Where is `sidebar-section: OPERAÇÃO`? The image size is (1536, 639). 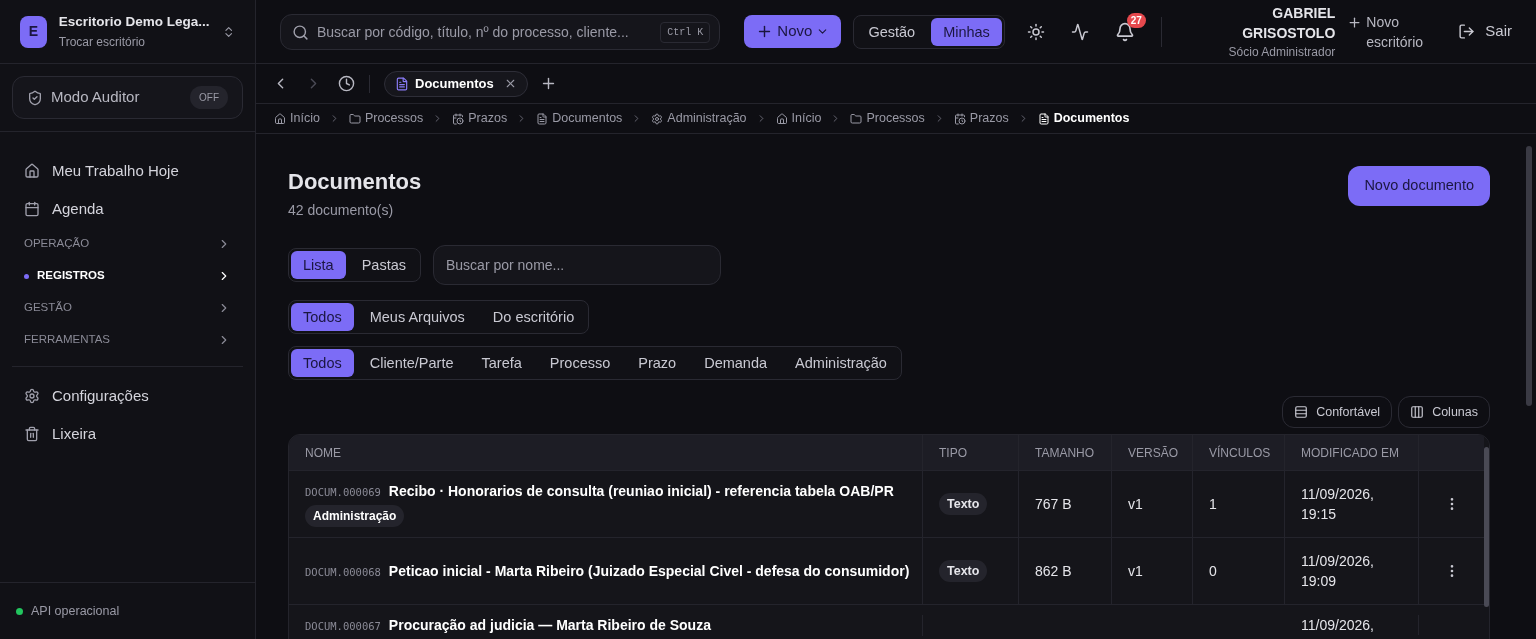
sidebar-section: OPERAÇÃO is located at coordinates (127, 244).